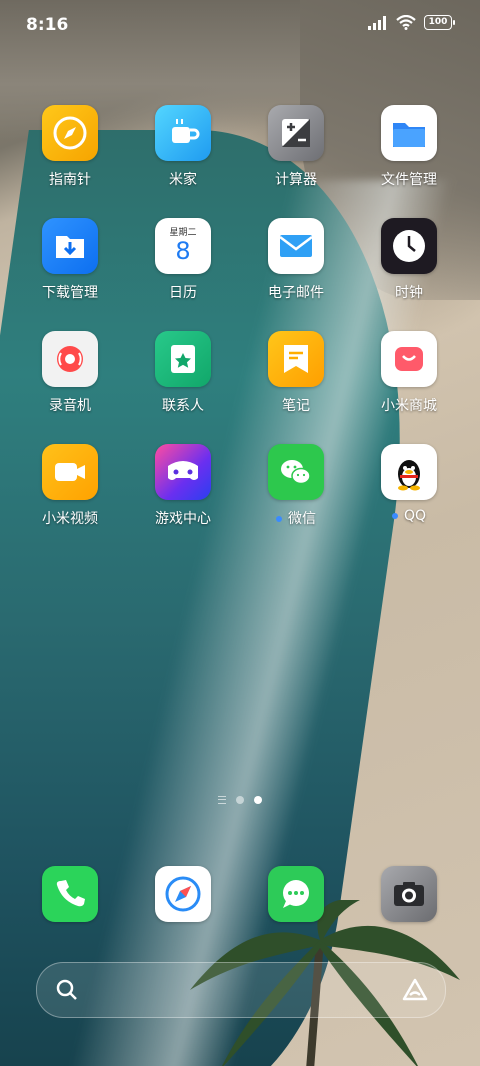 This screenshot has width=480, height=1066. I want to click on app-wechat: 微信, so click(296, 486).